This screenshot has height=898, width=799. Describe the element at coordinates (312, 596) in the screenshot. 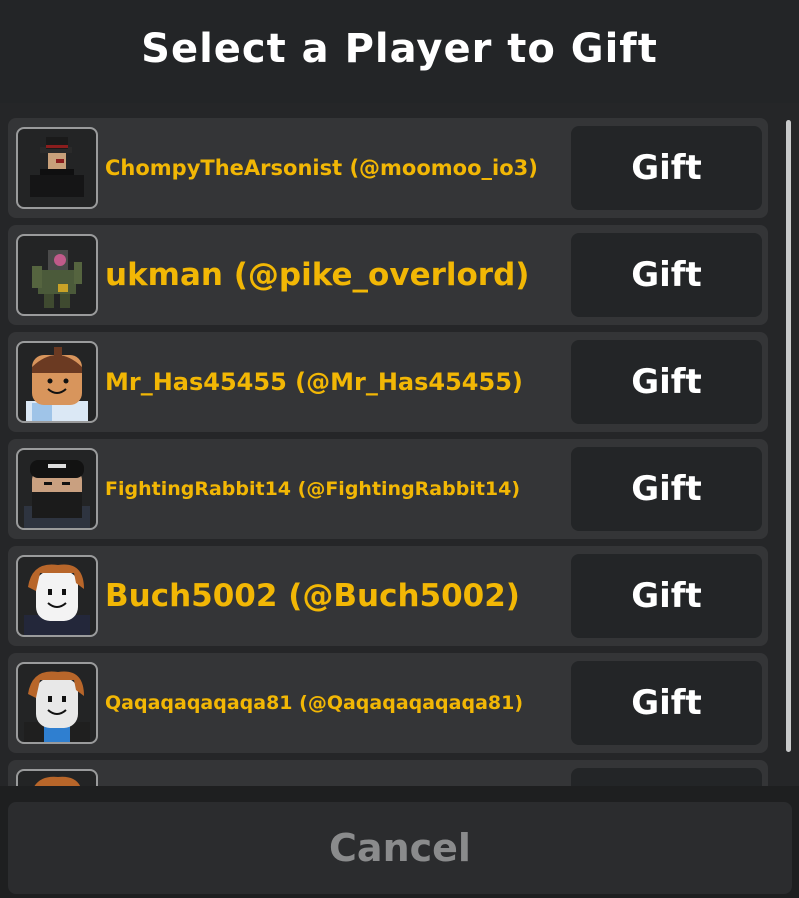

I see `player-name: Buch5002 (@Buch5002)` at that location.